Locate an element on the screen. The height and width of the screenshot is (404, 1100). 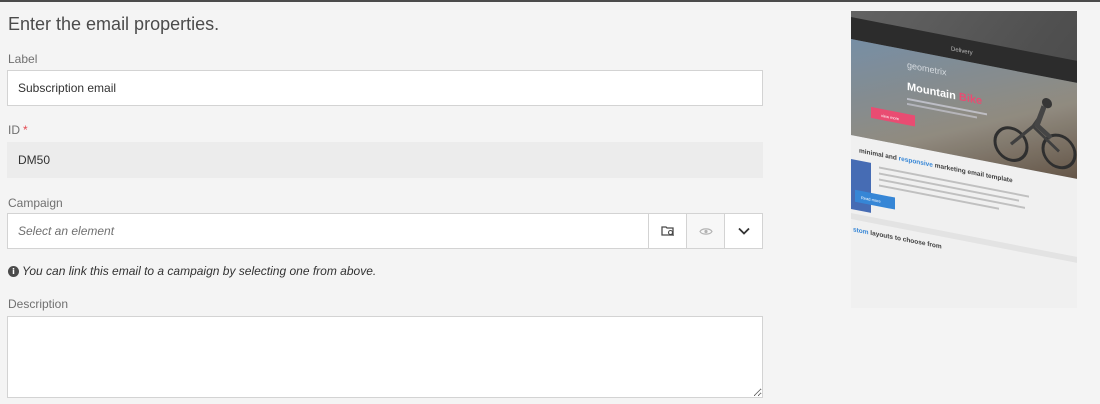
id-value: DM50 is located at coordinates (34, 160).